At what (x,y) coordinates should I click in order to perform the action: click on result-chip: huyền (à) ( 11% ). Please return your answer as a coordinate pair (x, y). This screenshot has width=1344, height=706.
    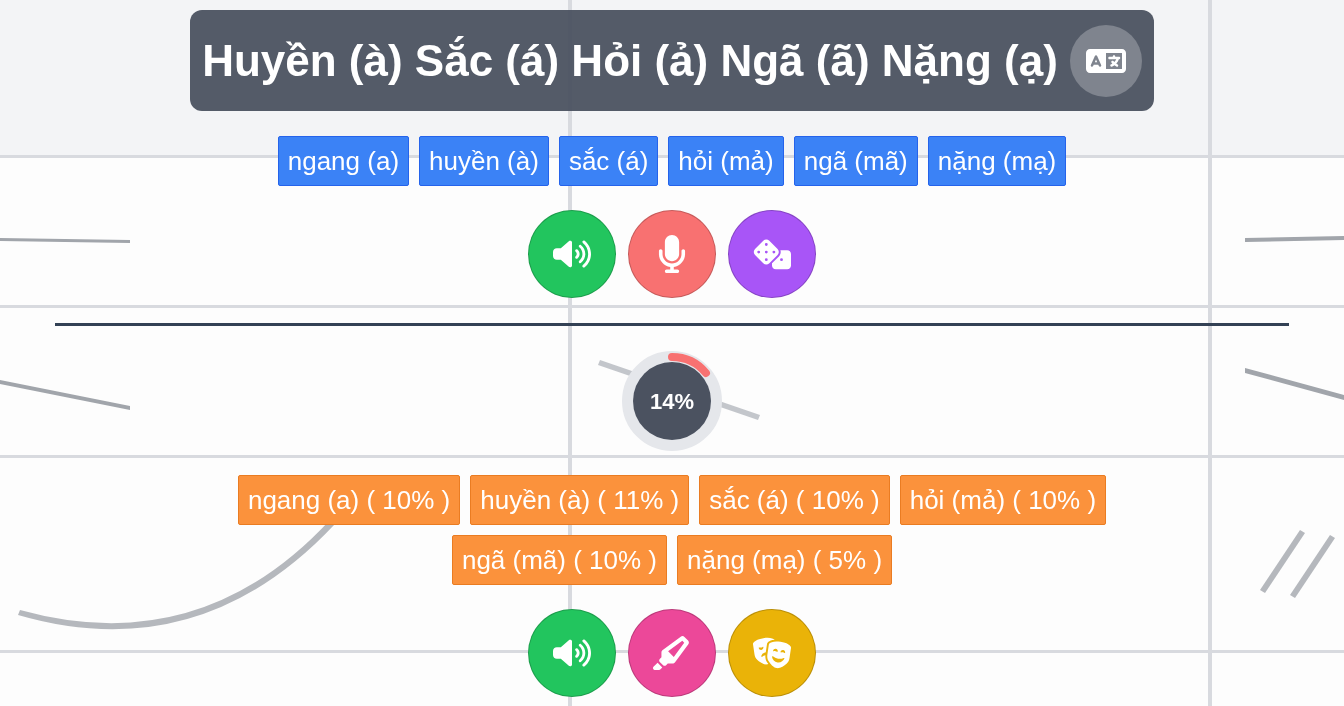
    Looking at the image, I should click on (580, 500).